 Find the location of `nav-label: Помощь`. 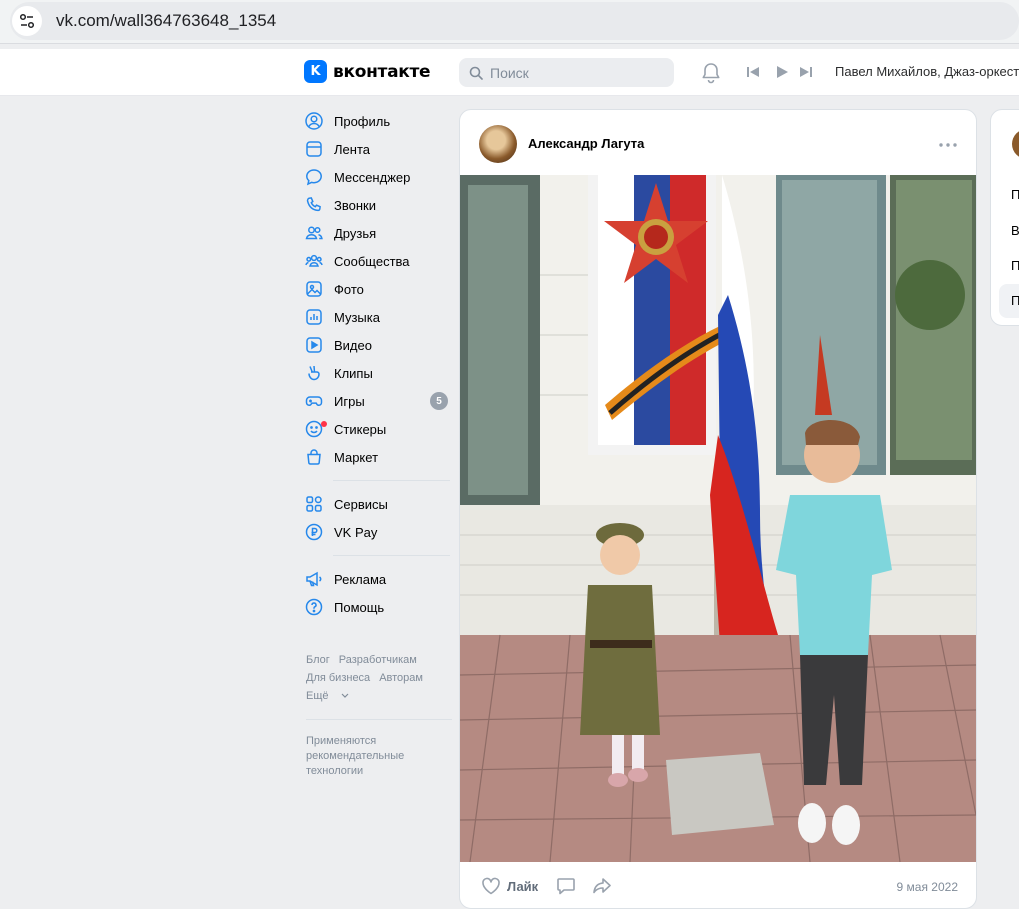

nav-label: Помощь is located at coordinates (359, 607).